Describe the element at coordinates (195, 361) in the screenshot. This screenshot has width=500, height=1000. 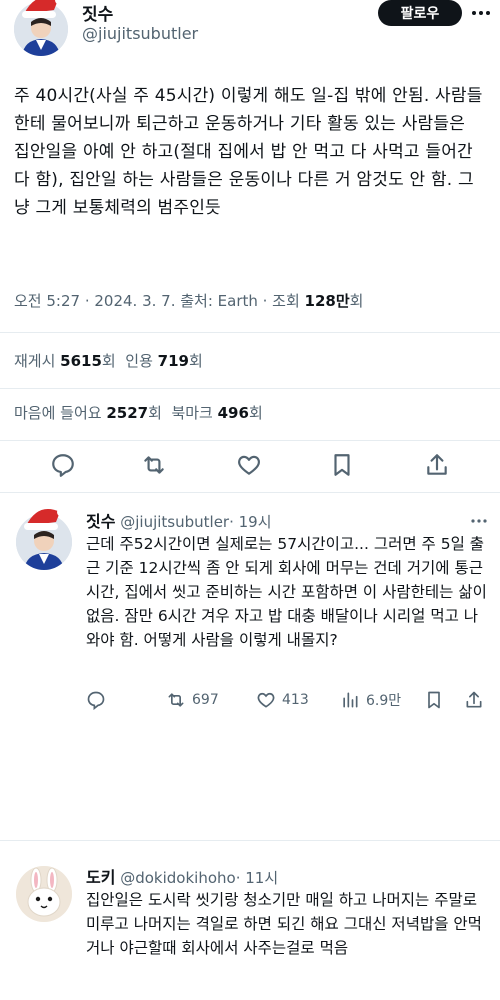
I see `quotes-suffix: 회` at that location.